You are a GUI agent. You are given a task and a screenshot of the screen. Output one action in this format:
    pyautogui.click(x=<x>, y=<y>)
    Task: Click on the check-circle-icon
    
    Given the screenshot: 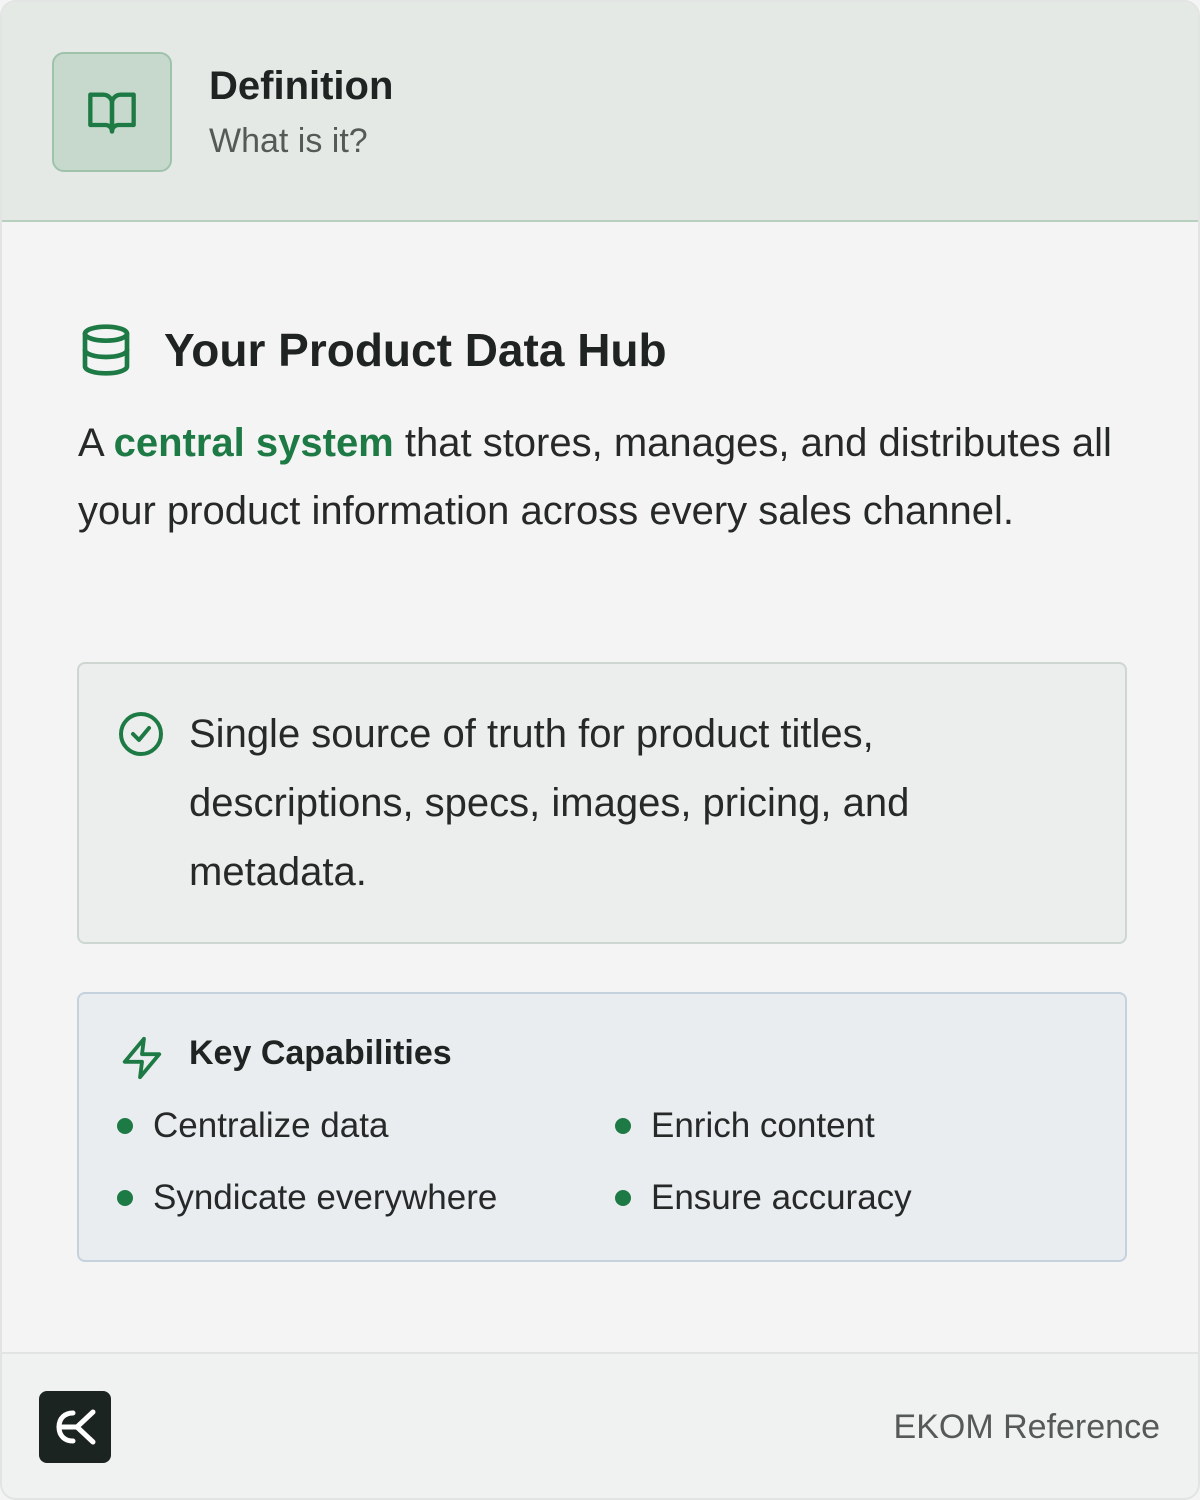 What is the action you would take?
    pyautogui.click(x=141, y=734)
    